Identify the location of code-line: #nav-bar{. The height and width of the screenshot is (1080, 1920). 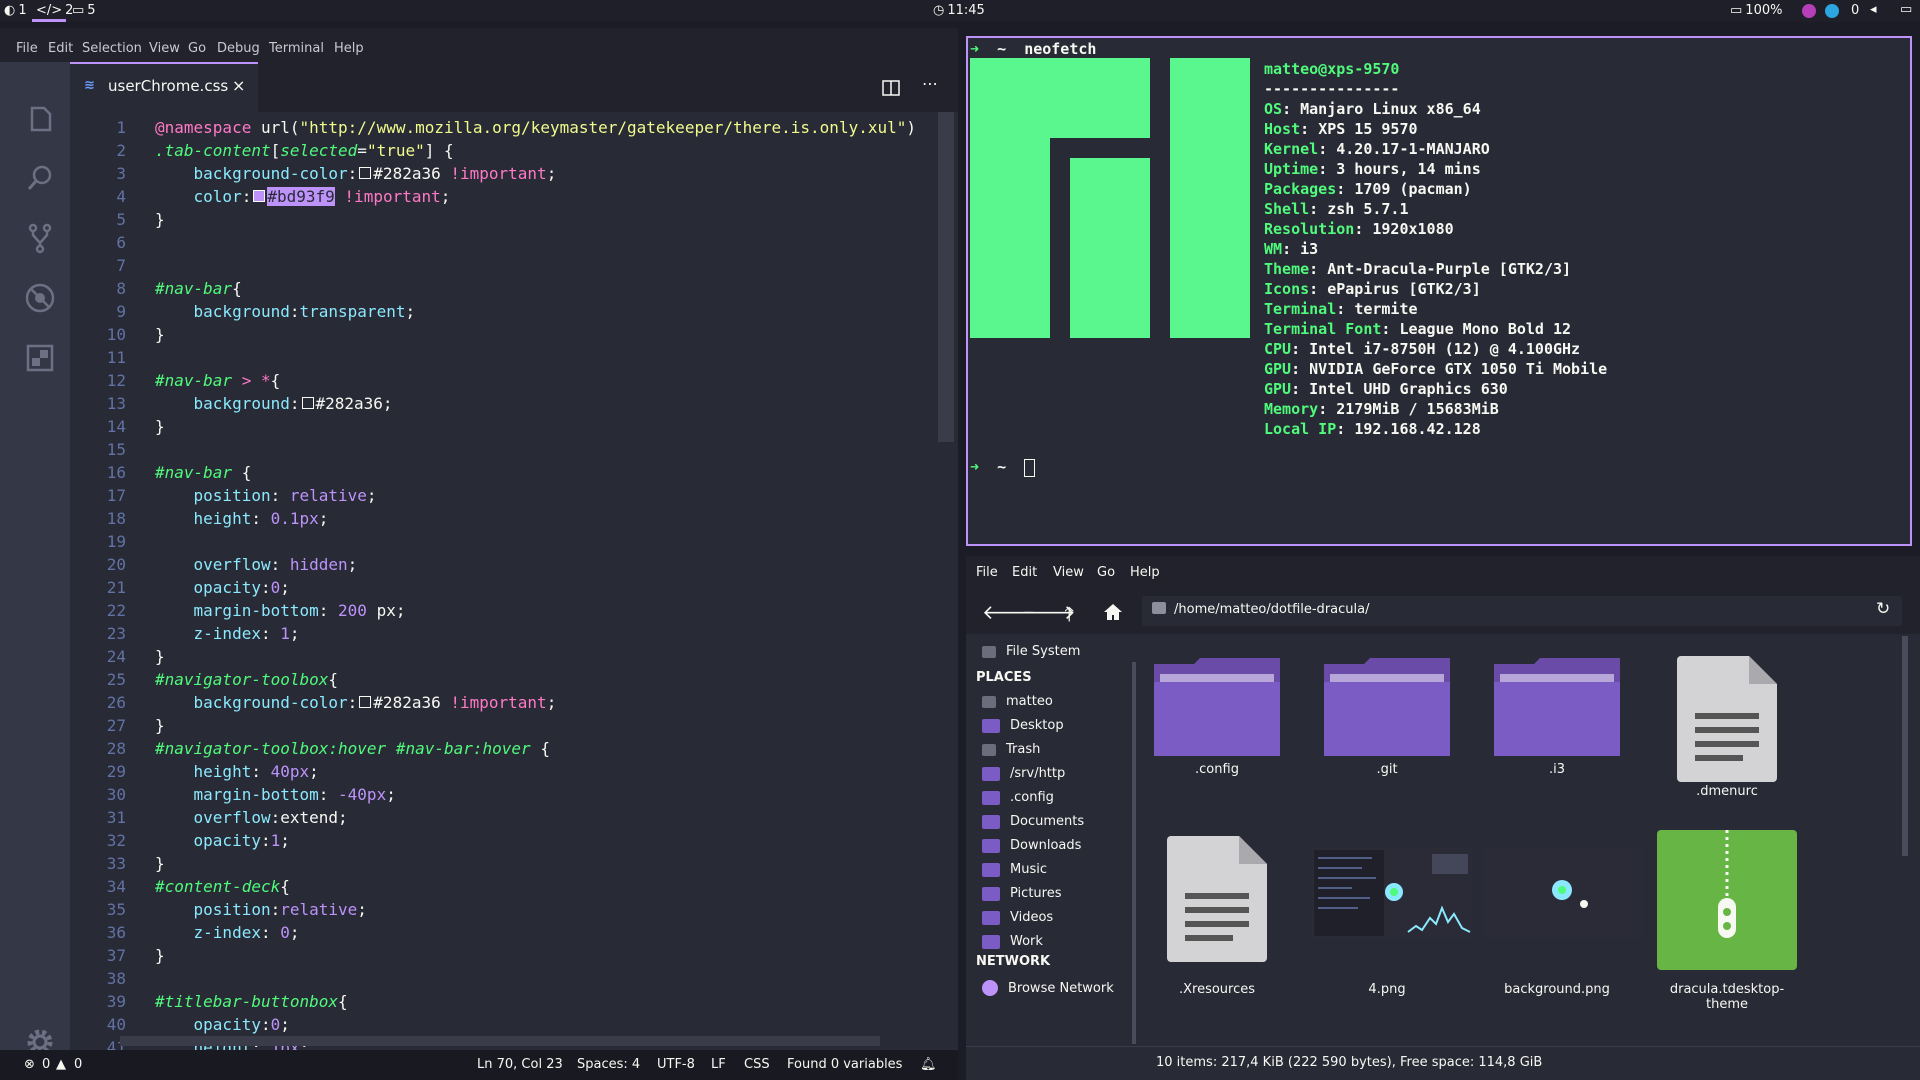
(198, 288).